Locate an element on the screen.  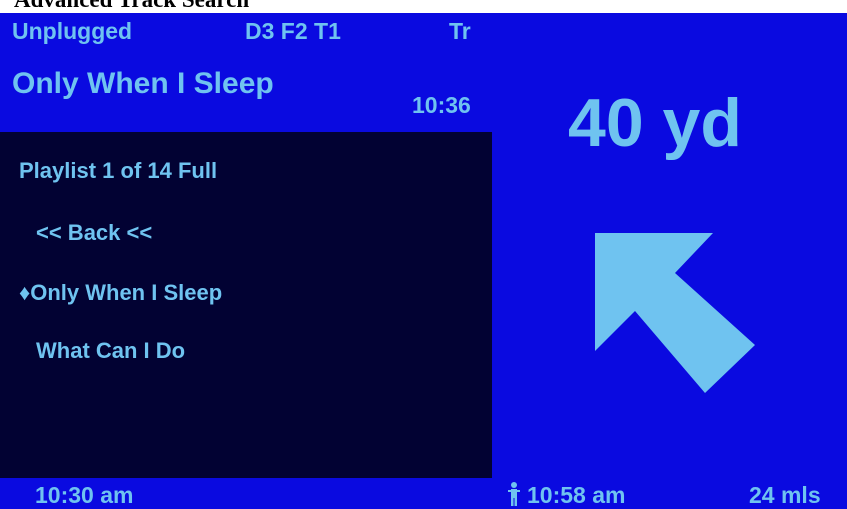
source-label: Unplugged is located at coordinates (72, 31).